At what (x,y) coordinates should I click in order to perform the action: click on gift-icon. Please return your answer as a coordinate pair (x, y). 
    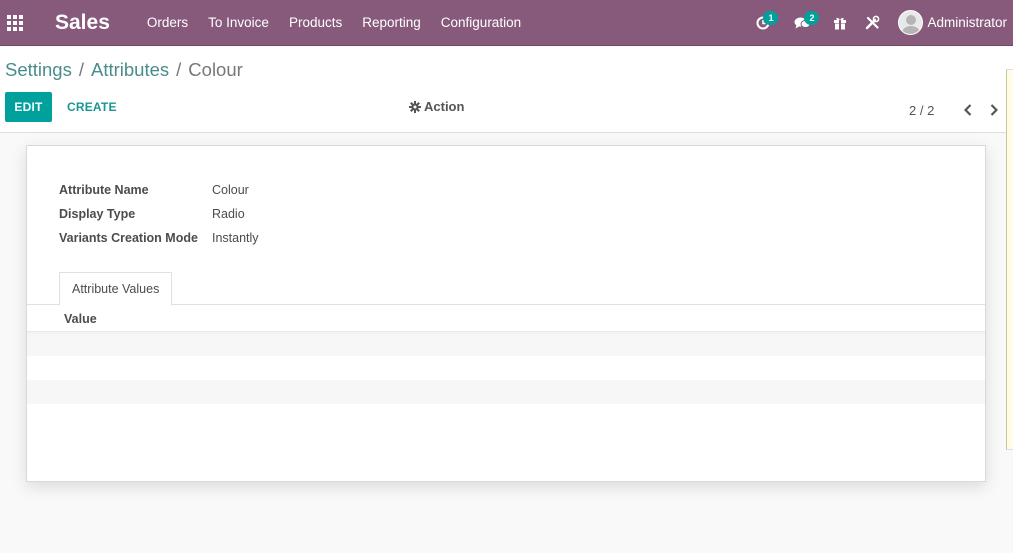
    Looking at the image, I should click on (840, 23).